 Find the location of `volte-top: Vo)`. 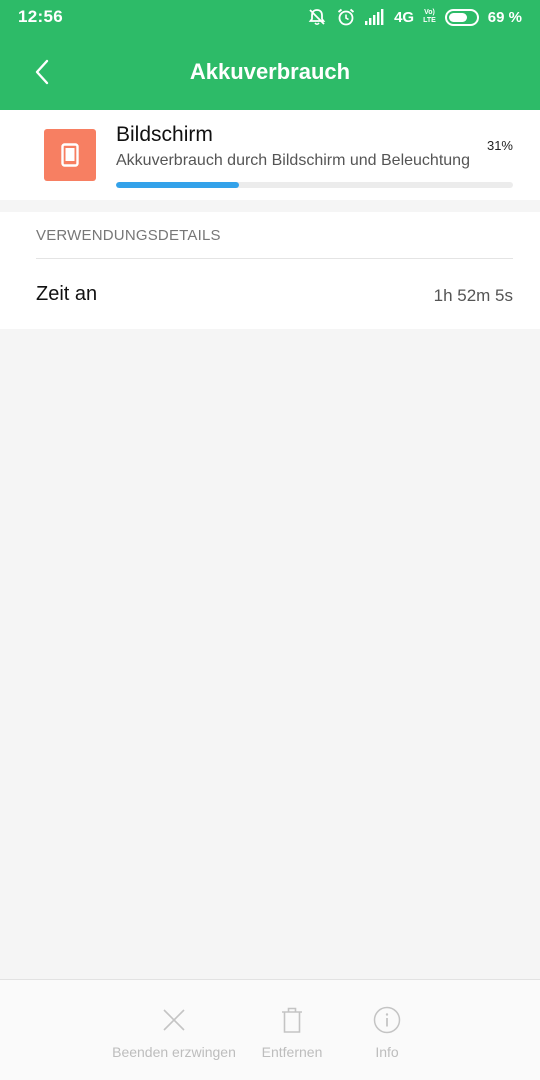

volte-top: Vo) is located at coordinates (429, 12).